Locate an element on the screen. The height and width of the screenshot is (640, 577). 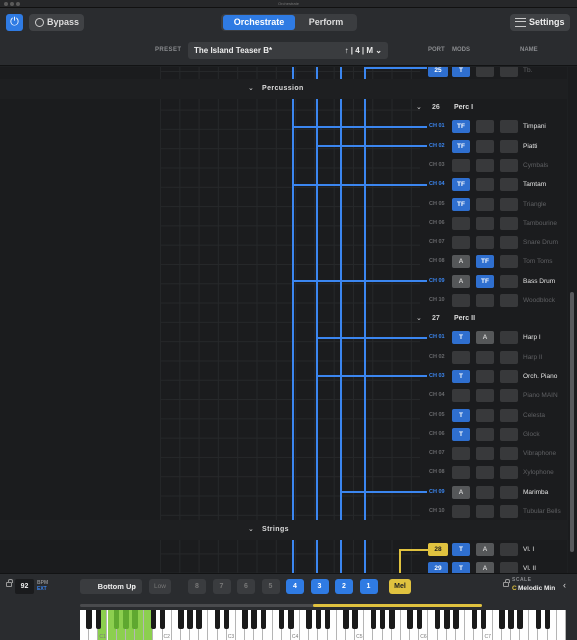
voice-button-7: 7 is located at coordinates (221, 586).